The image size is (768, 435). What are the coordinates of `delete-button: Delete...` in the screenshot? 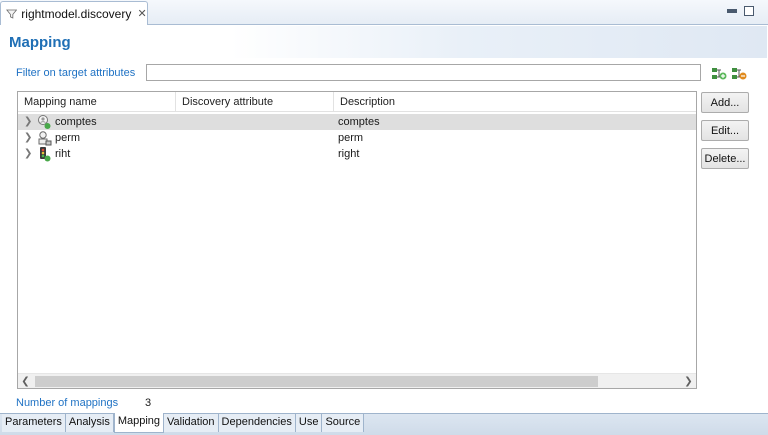 It's located at (725, 158).